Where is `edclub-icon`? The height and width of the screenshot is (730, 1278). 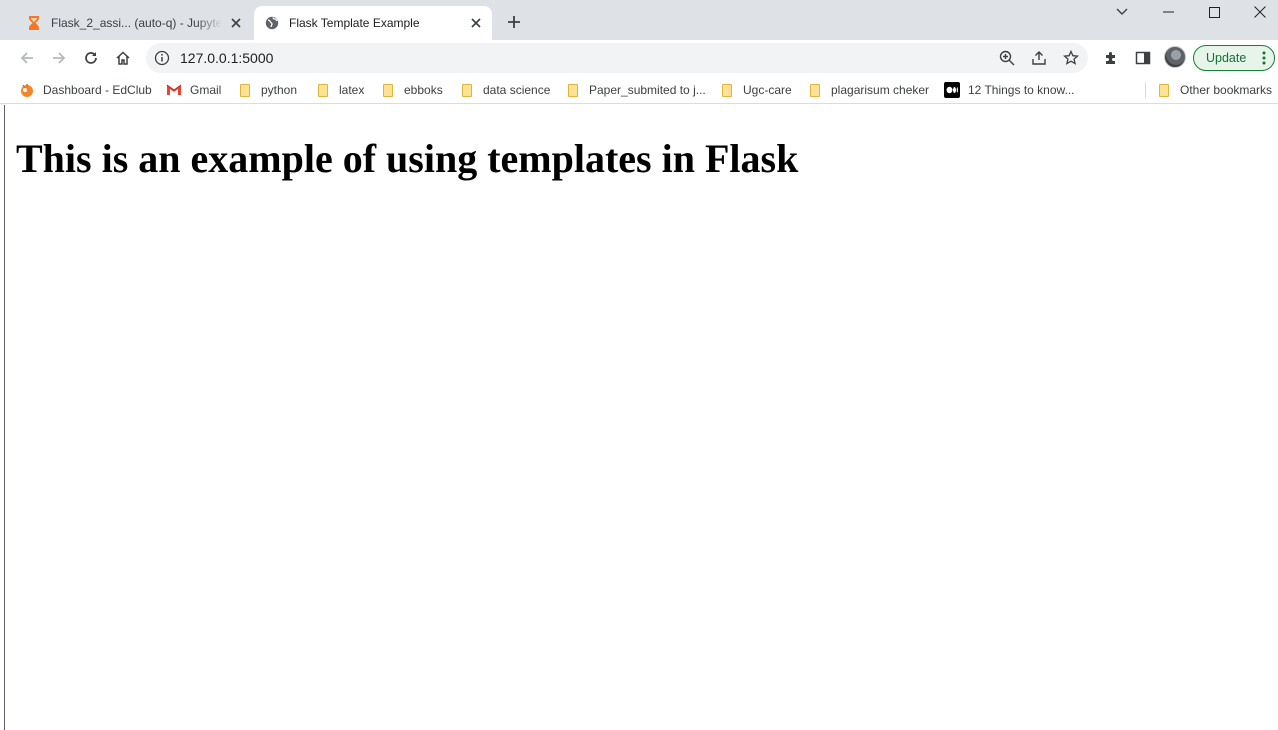
edclub-icon is located at coordinates (27, 90).